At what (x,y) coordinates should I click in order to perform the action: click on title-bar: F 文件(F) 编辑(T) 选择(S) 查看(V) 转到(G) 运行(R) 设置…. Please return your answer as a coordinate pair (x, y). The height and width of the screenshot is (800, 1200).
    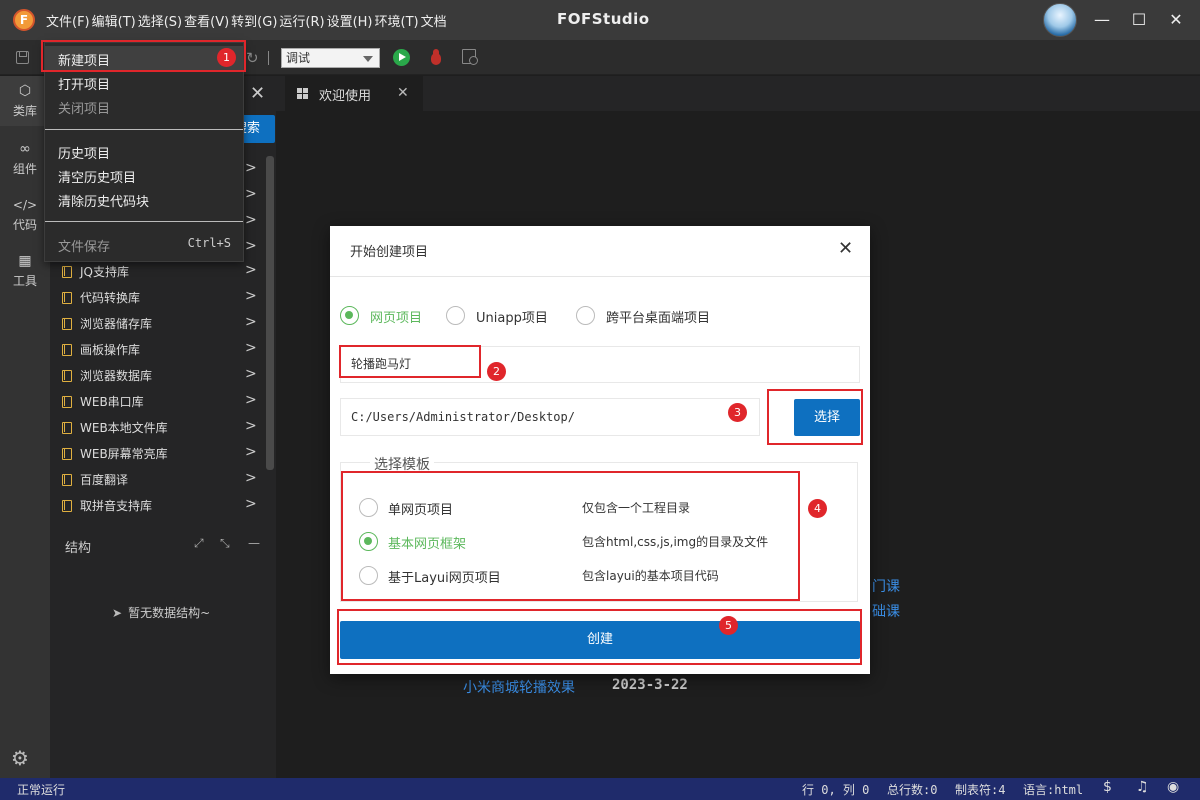
    Looking at the image, I should click on (600, 20).